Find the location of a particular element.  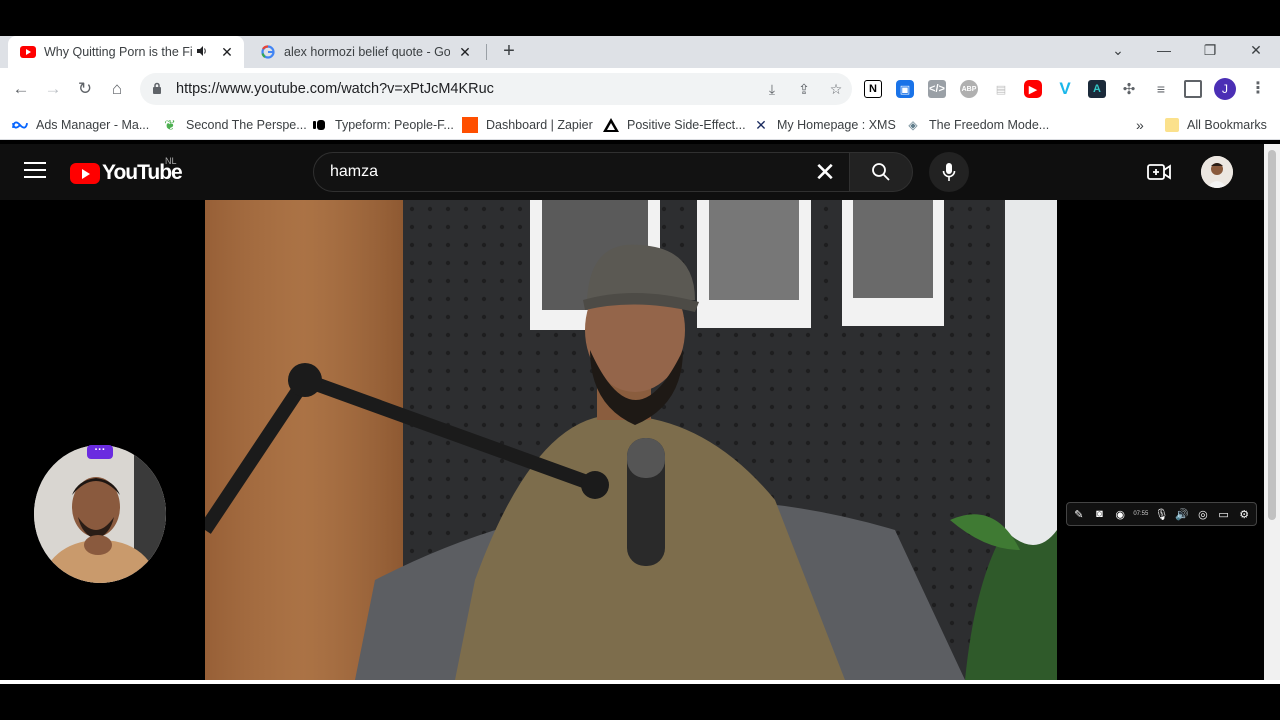

clear-search-icon: ✕ is located at coordinates (825, 172).